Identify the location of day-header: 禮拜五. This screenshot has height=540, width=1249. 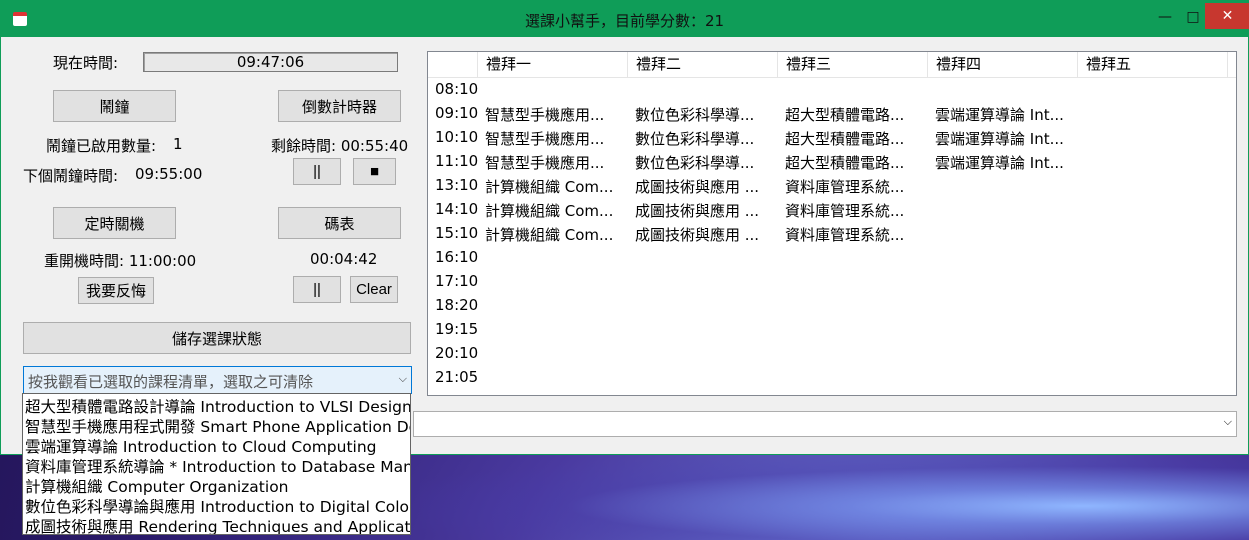
(1153, 64).